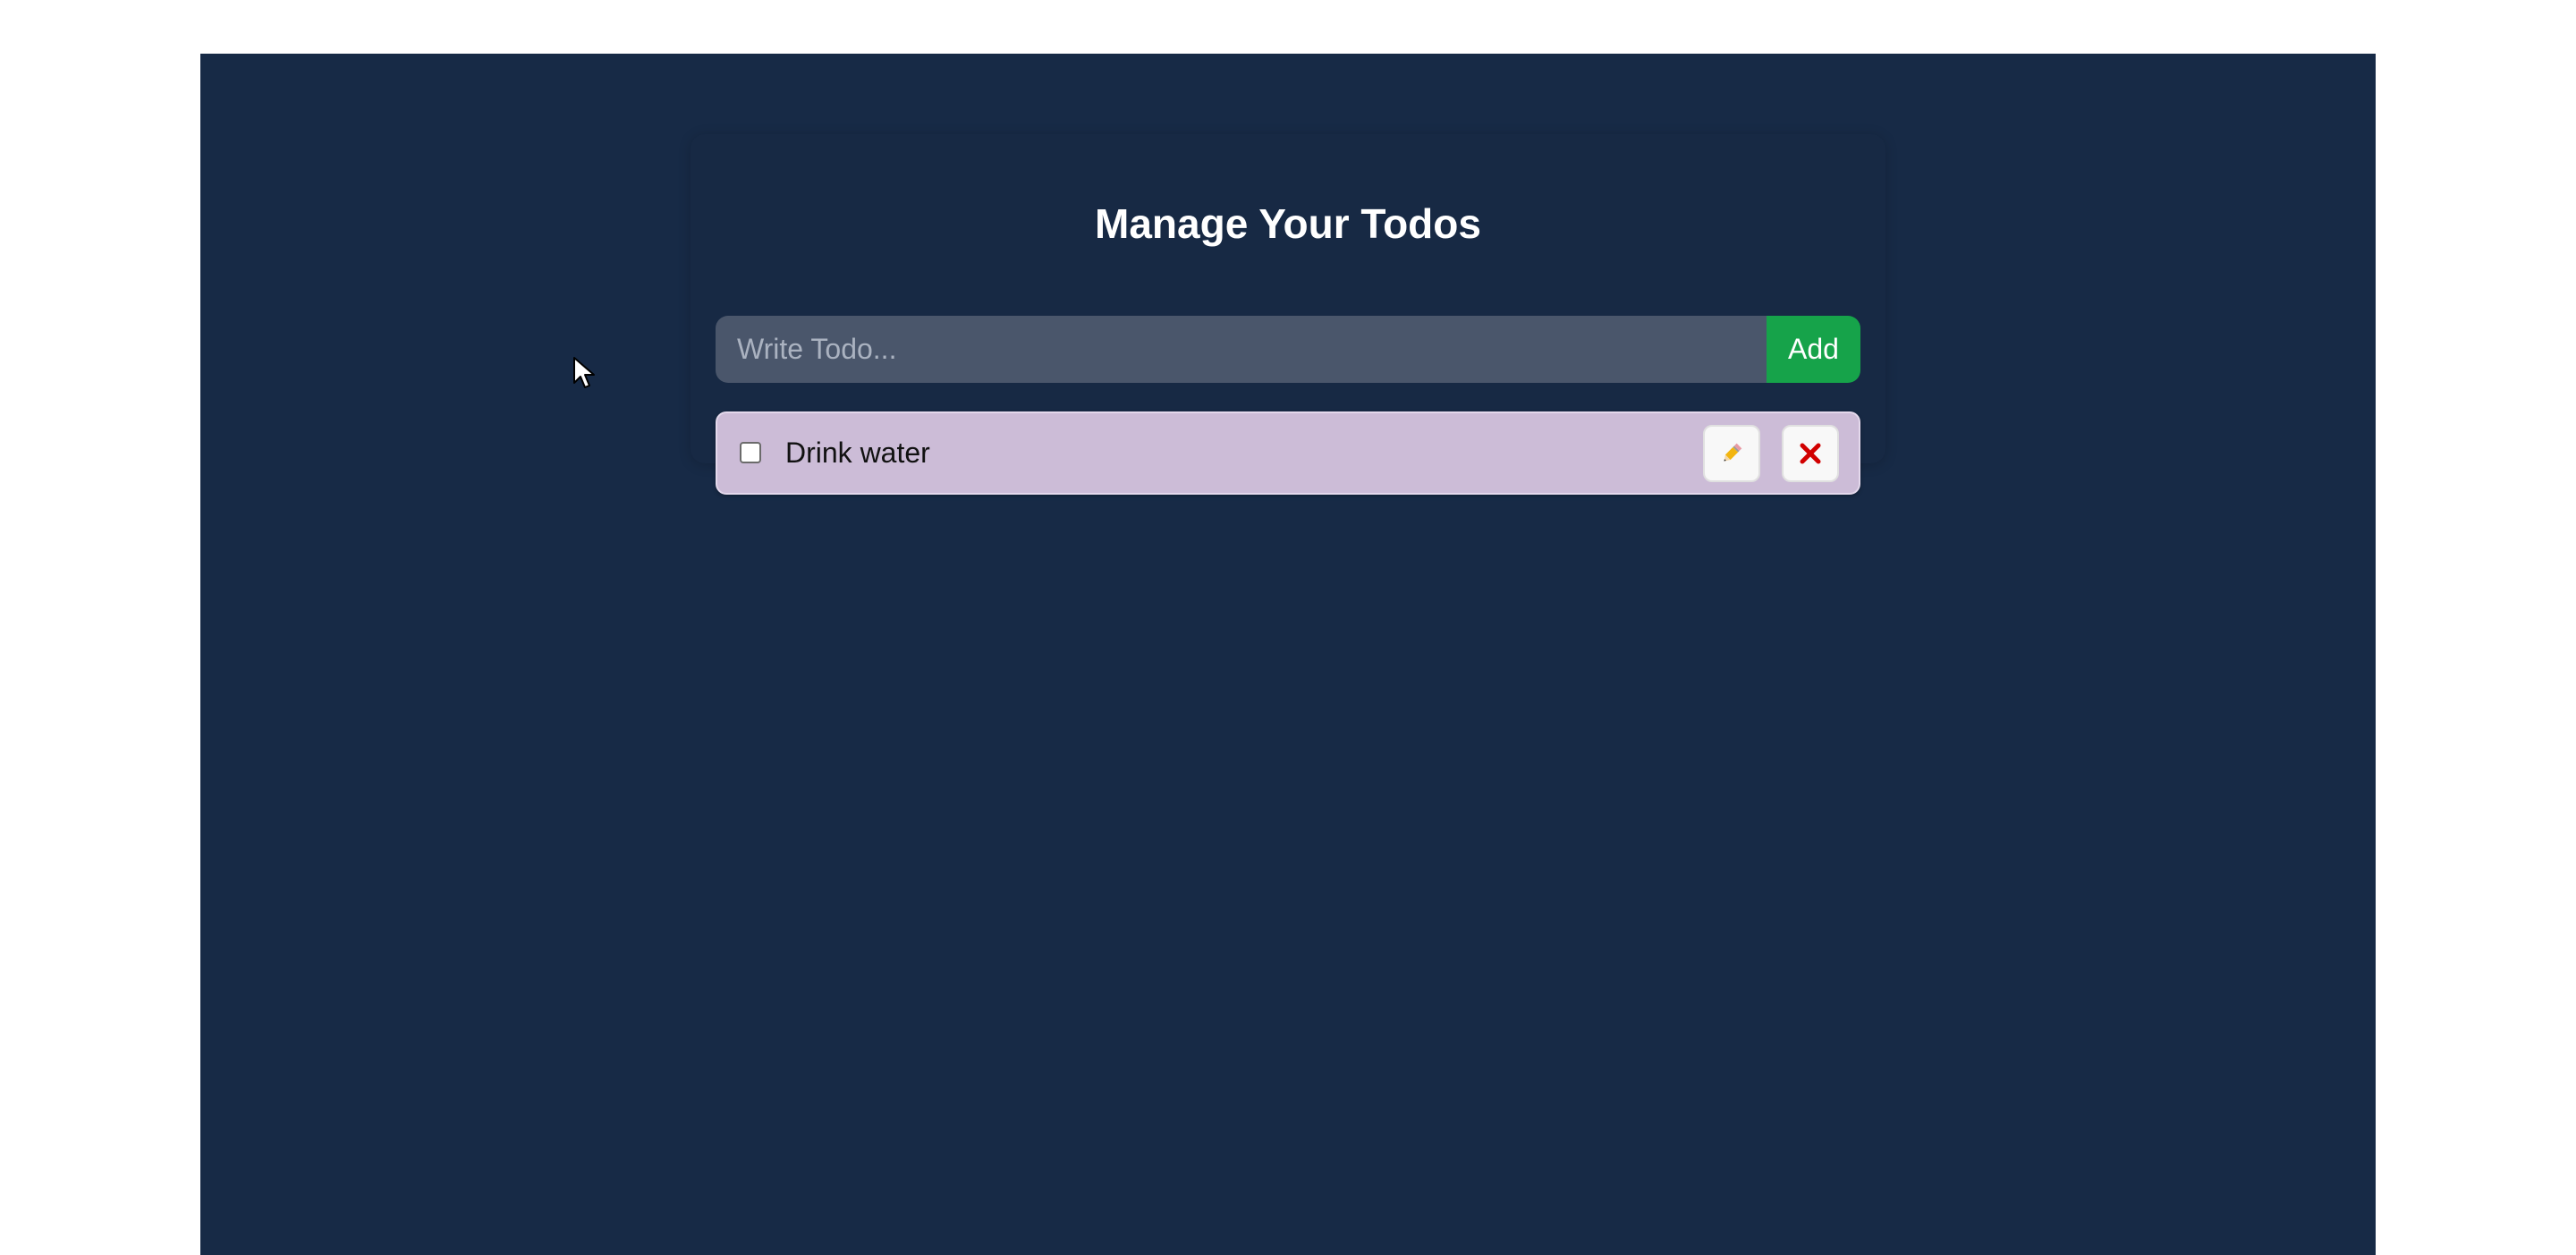  Describe the element at coordinates (857, 453) in the screenshot. I see `todo-text: Drink water` at that location.